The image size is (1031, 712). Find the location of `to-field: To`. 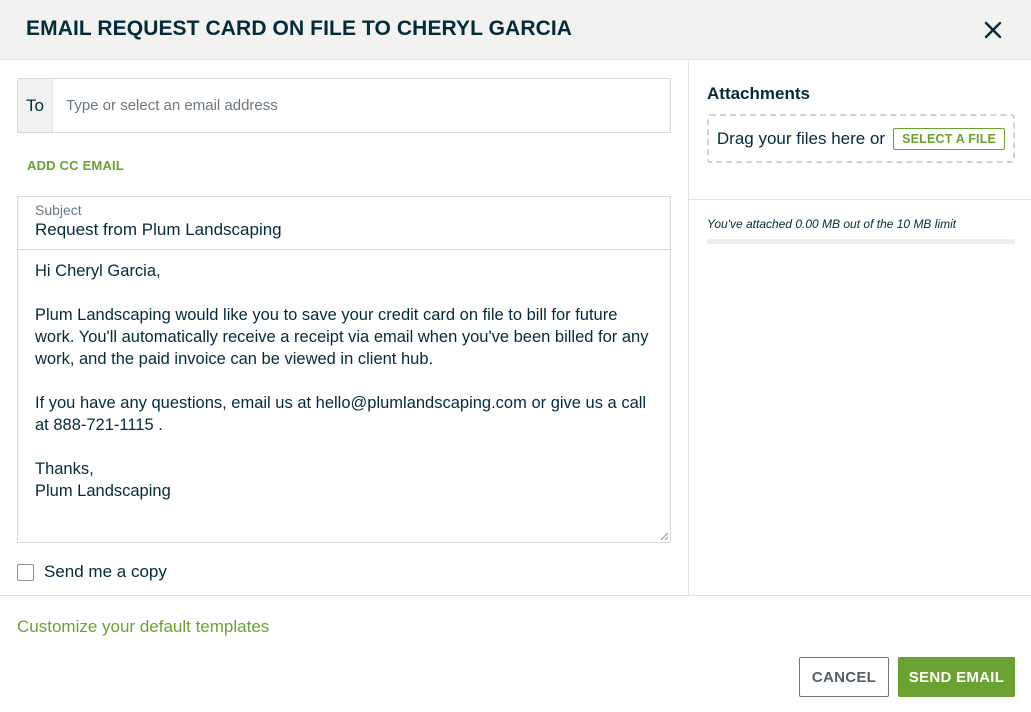

to-field: To is located at coordinates (344, 105).